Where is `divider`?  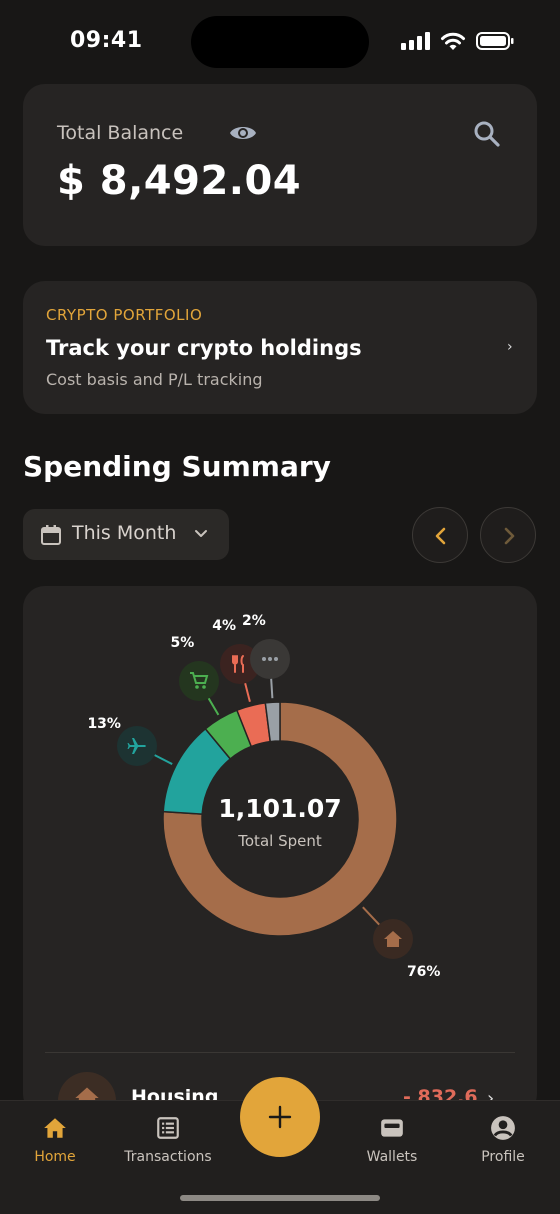 divider is located at coordinates (280, 1052).